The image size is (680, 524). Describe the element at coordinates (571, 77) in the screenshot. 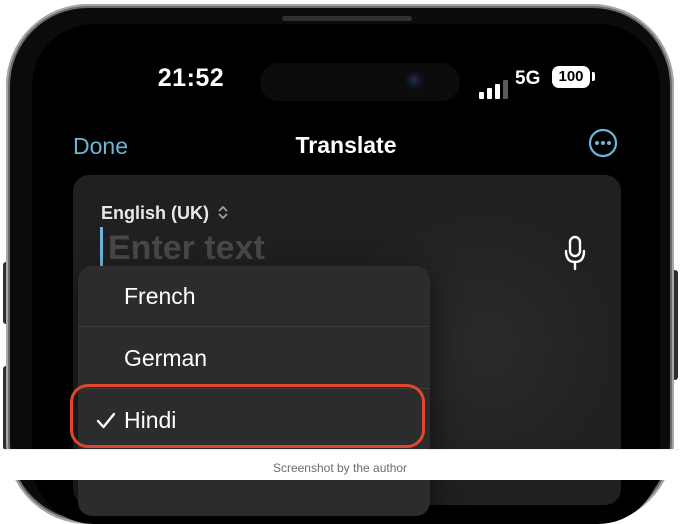

I see `battery-indicator: 100` at that location.